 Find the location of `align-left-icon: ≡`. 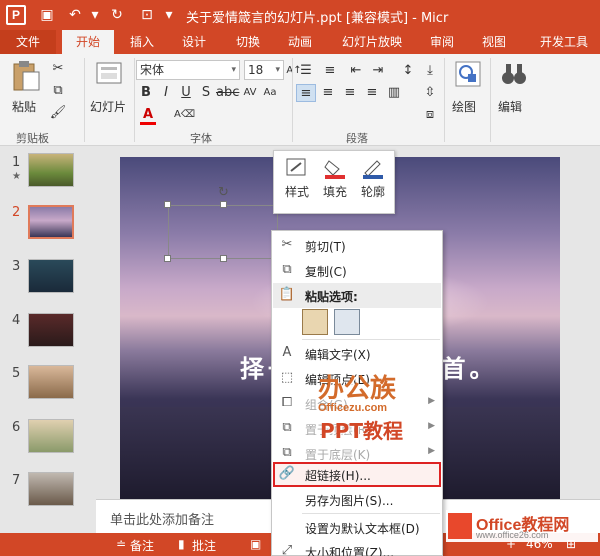

align-left-icon: ≡ is located at coordinates (306, 93).